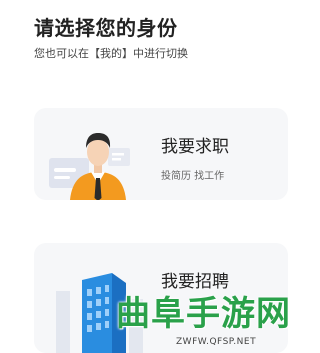  Describe the element at coordinates (203, 314) in the screenshot. I see `site-watermark: 曲阜手游网` at that location.